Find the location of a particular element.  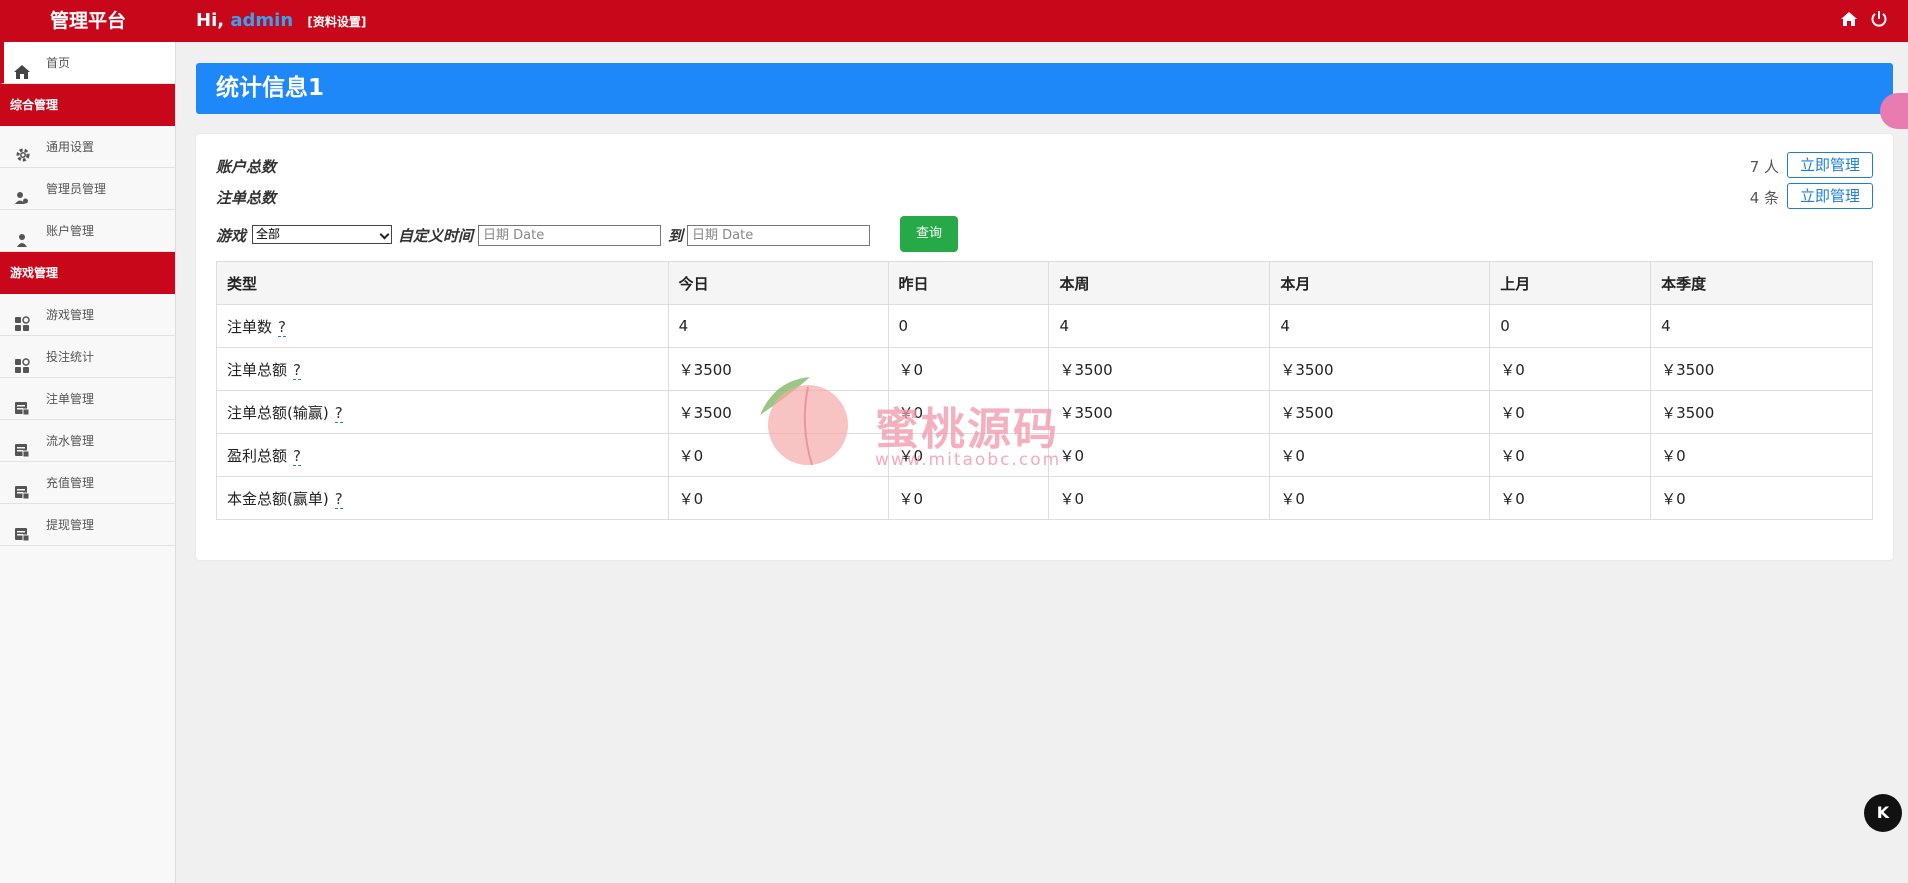

sidebar-section-general: 综合管理 is located at coordinates (87, 105).